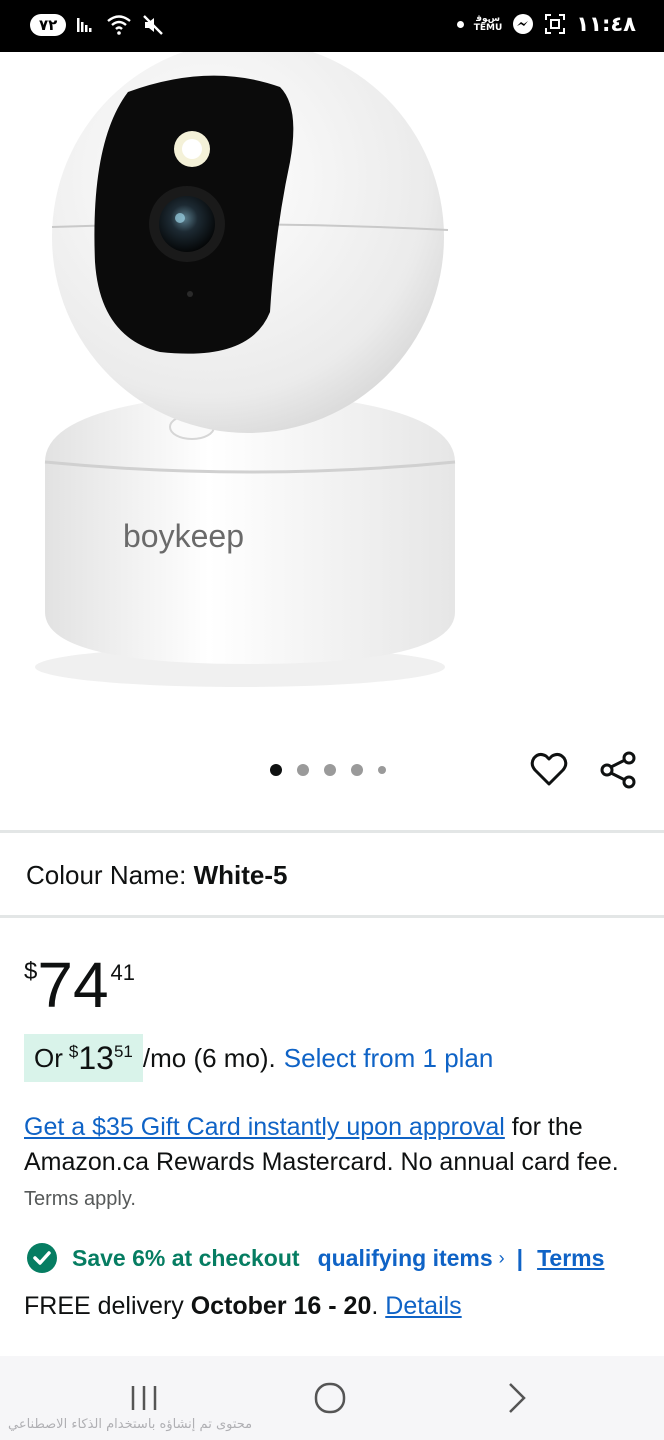 Image resolution: width=664 pixels, height=1440 pixels. What do you see at coordinates (42, 1258) in the screenshot?
I see `check-circle-icon` at bounding box center [42, 1258].